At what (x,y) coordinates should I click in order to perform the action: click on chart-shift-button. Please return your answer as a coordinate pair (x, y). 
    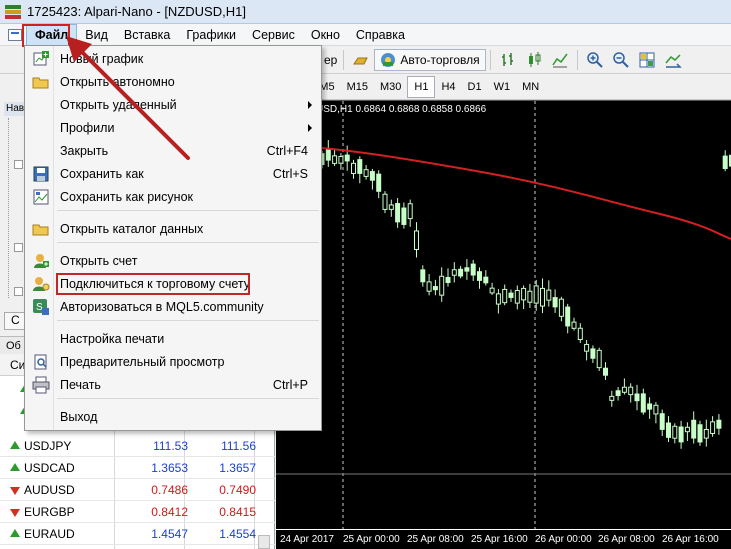
    Looking at the image, I should click on (673, 60).